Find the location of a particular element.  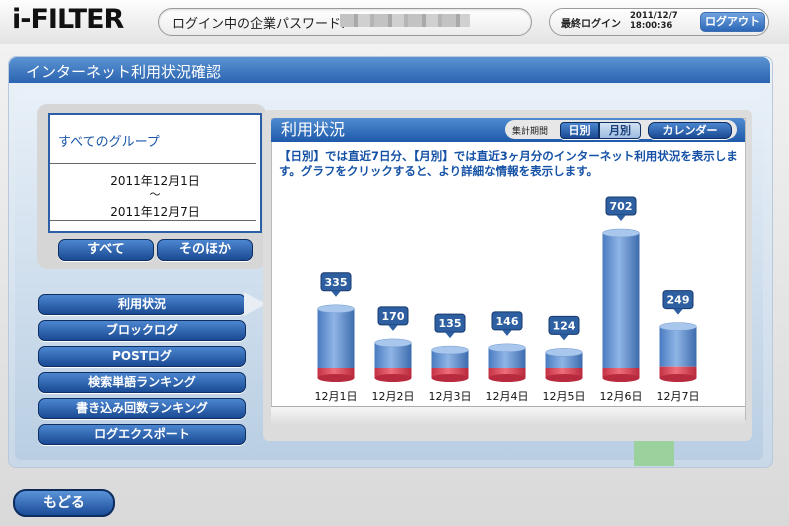

back-button: もどる is located at coordinates (64, 503).